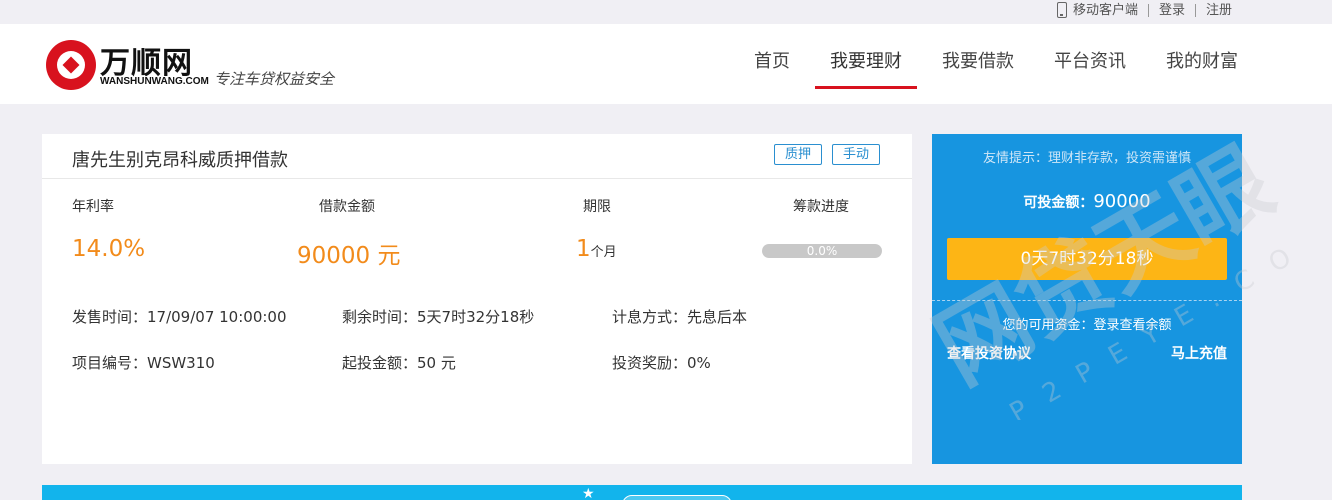 This screenshot has height=500, width=1332. Describe the element at coordinates (1171, 10) in the screenshot. I see `login-link: 登录` at that location.